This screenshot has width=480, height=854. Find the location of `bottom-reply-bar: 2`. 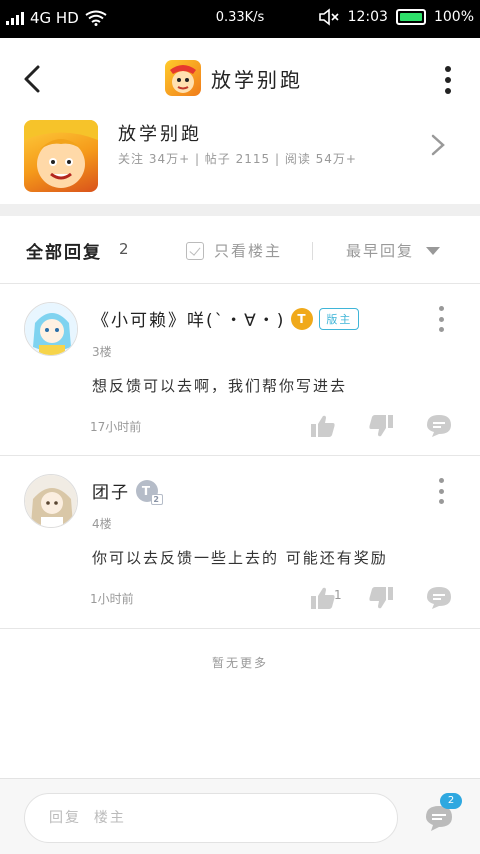

bottom-reply-bar: 2 is located at coordinates (240, 816).